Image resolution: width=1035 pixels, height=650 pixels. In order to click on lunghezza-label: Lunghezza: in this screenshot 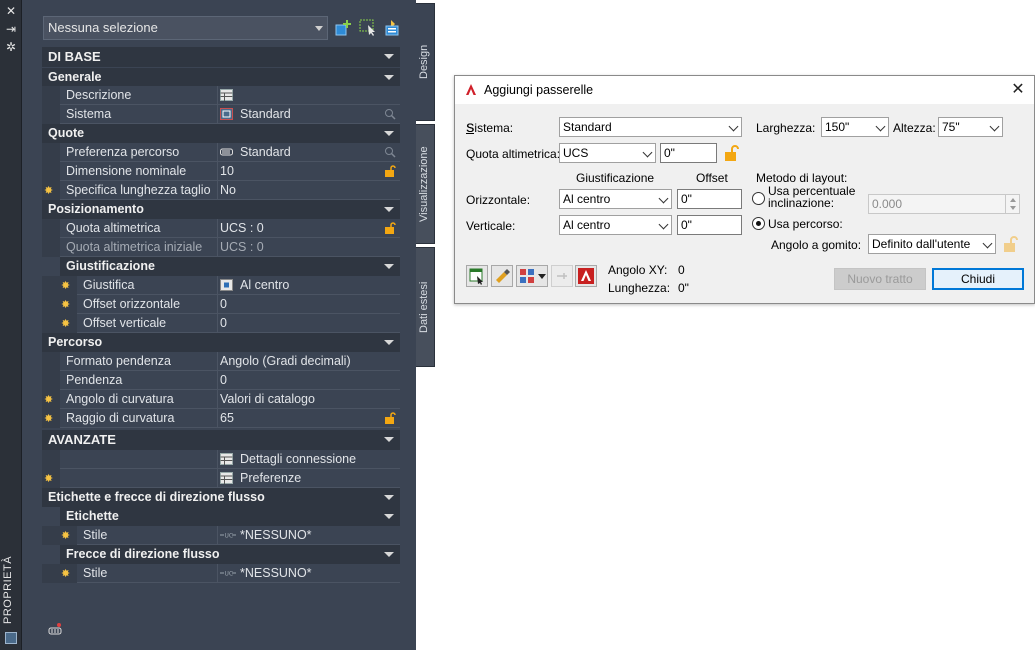, I will do `click(639, 288)`.